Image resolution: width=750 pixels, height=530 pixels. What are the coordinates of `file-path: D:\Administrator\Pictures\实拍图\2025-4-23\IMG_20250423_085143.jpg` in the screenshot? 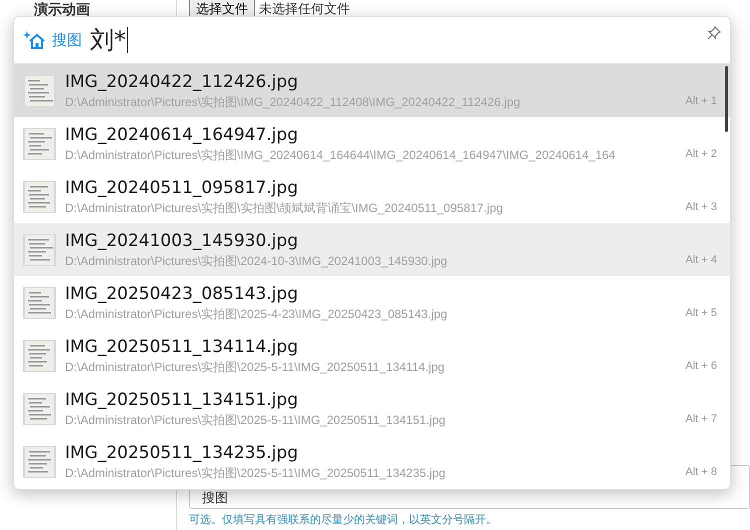 It's located at (256, 314).